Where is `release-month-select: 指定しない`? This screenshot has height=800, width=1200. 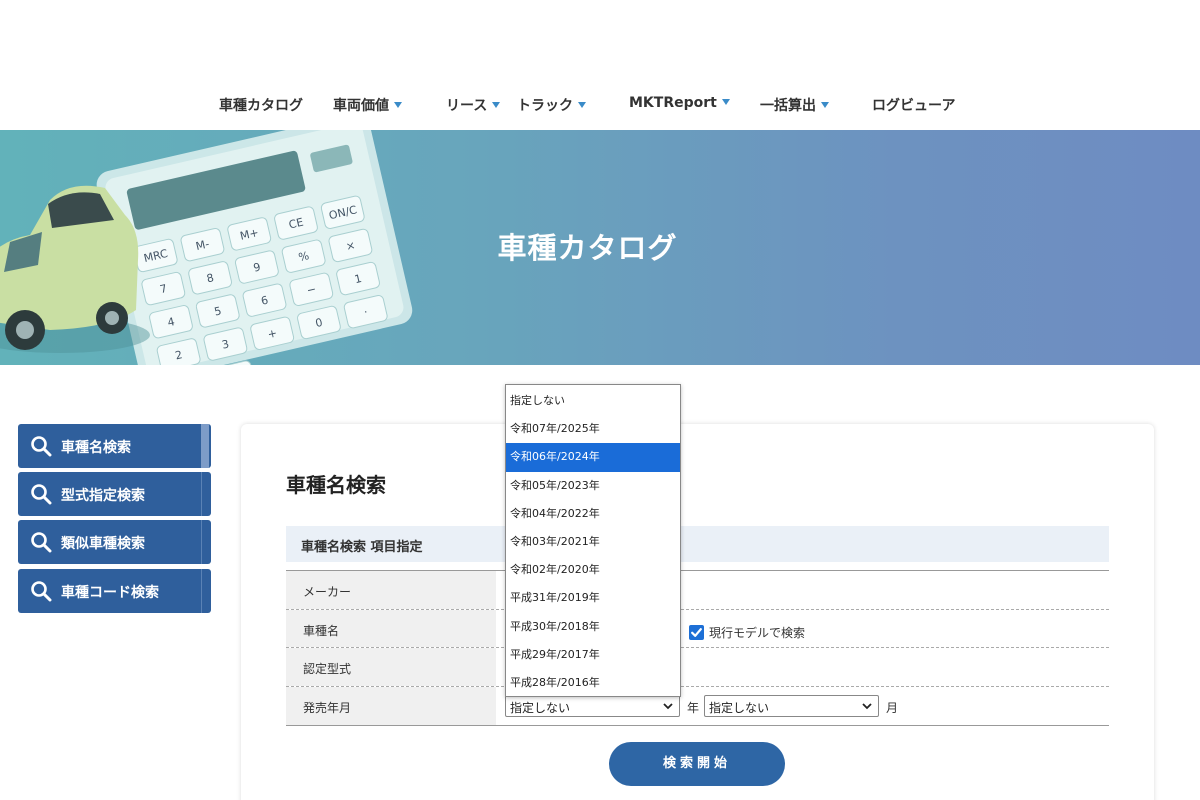
release-month-select: 指定しない is located at coordinates (791, 705).